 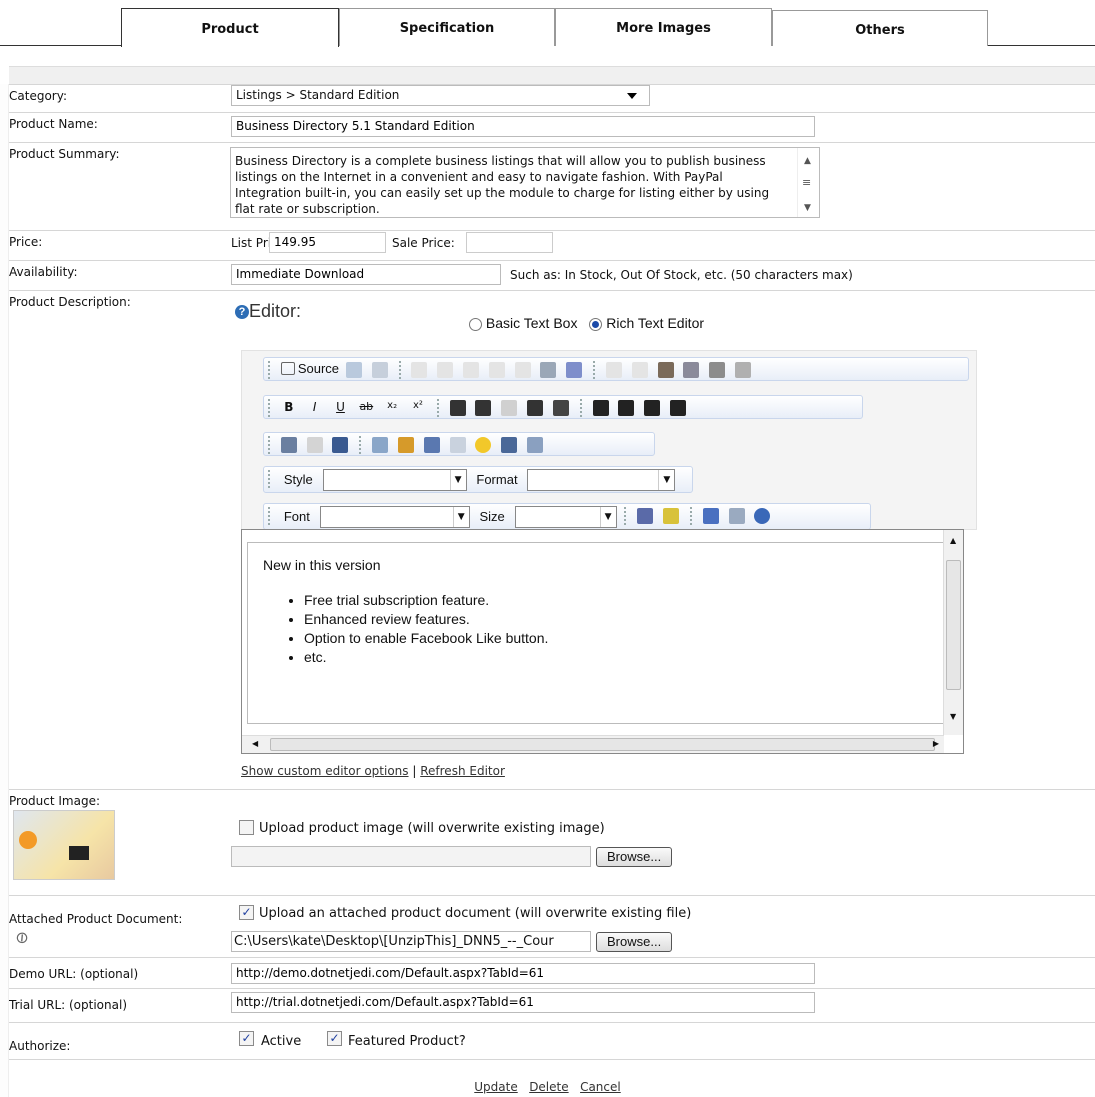 What do you see at coordinates (663, 27) in the screenshot?
I see `tab-more-images: More Images` at bounding box center [663, 27].